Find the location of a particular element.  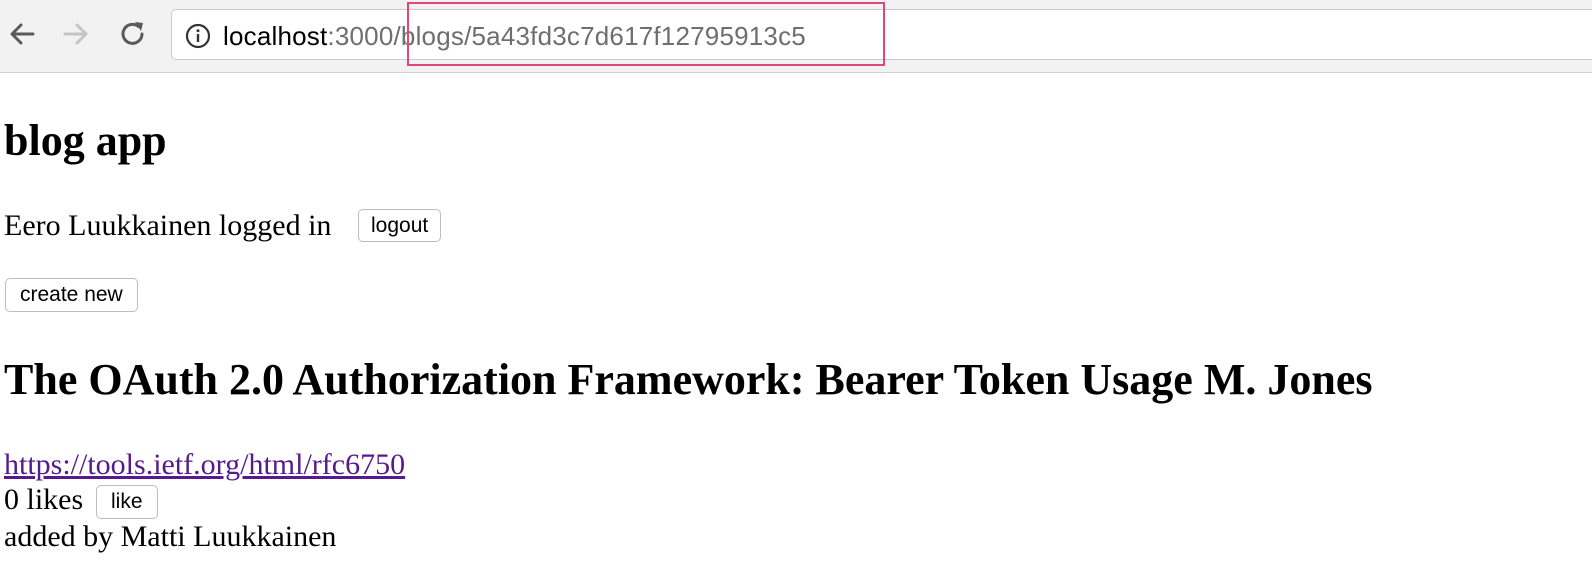

arrow-left-icon is located at coordinates (22, 34).